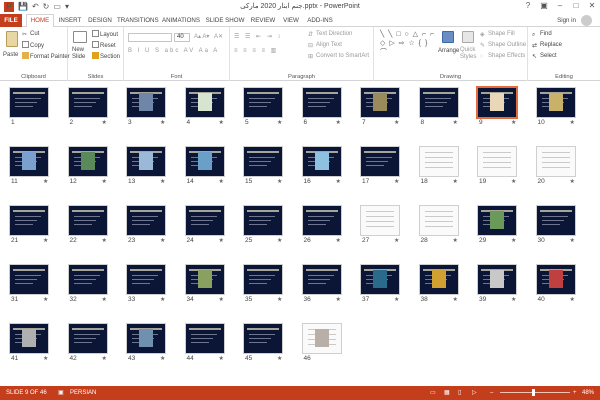 This screenshot has width=600, height=400. What do you see at coordinates (469, 54) in the screenshot?
I see `quick-styles-button: Quick Styles` at bounding box center [469, 54].